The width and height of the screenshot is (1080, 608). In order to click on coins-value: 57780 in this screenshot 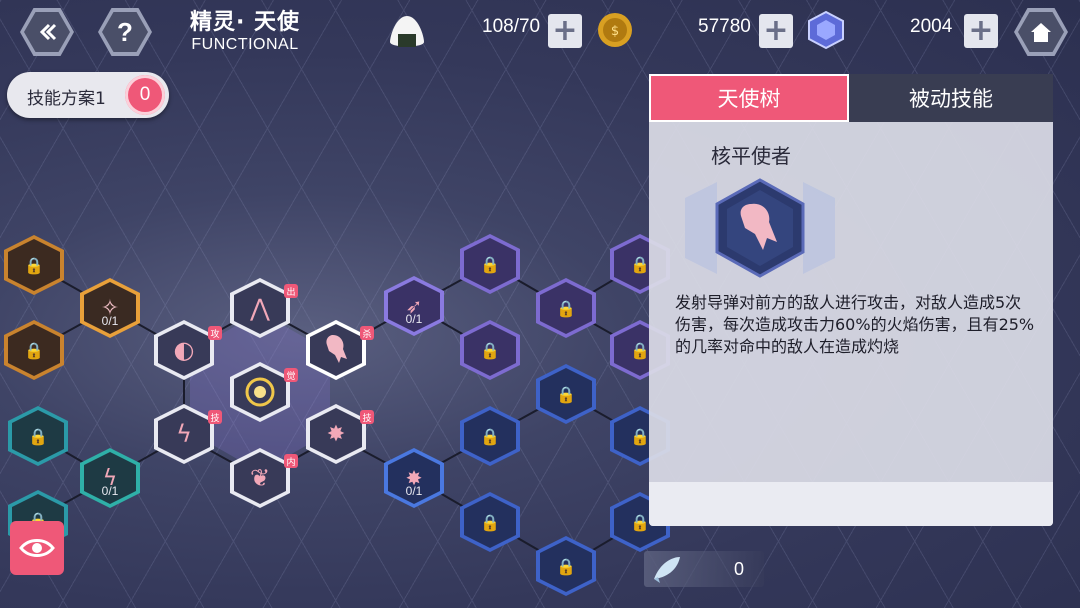, I will do `click(724, 26)`.